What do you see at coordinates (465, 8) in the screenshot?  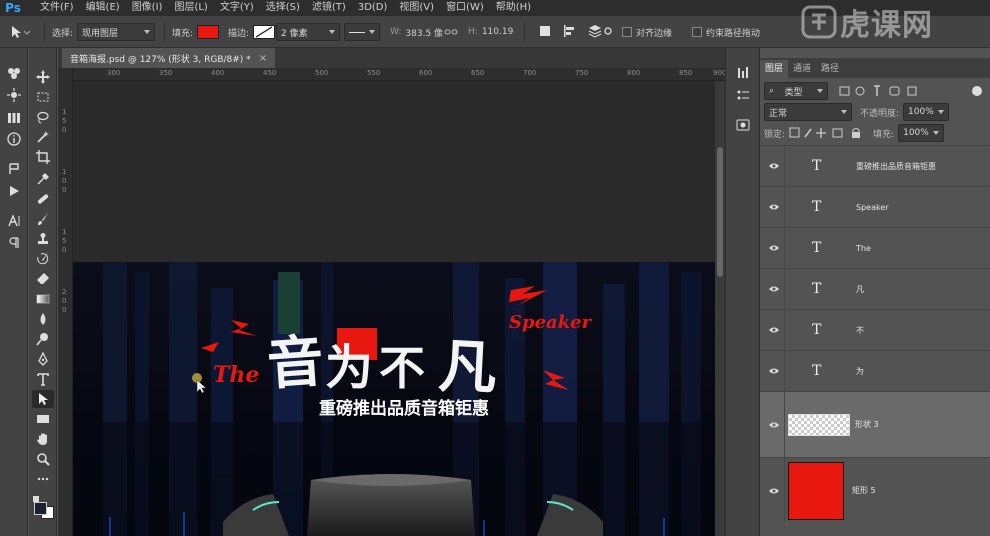 I see `menu-window: 窗口(W)` at bounding box center [465, 8].